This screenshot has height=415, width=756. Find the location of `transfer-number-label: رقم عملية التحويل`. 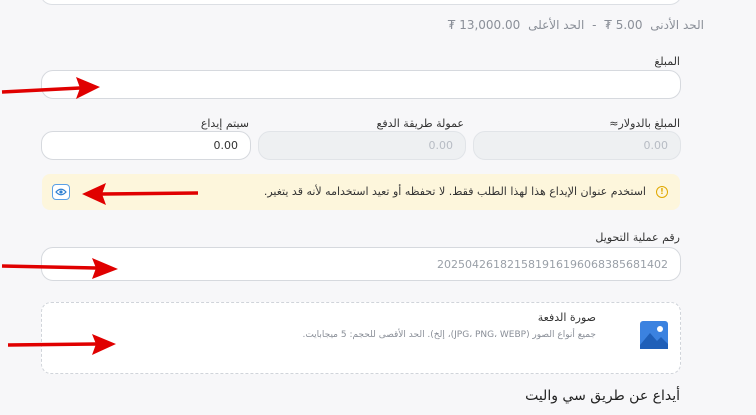

transfer-number-label: رقم عملية التحويل is located at coordinates (637, 237).